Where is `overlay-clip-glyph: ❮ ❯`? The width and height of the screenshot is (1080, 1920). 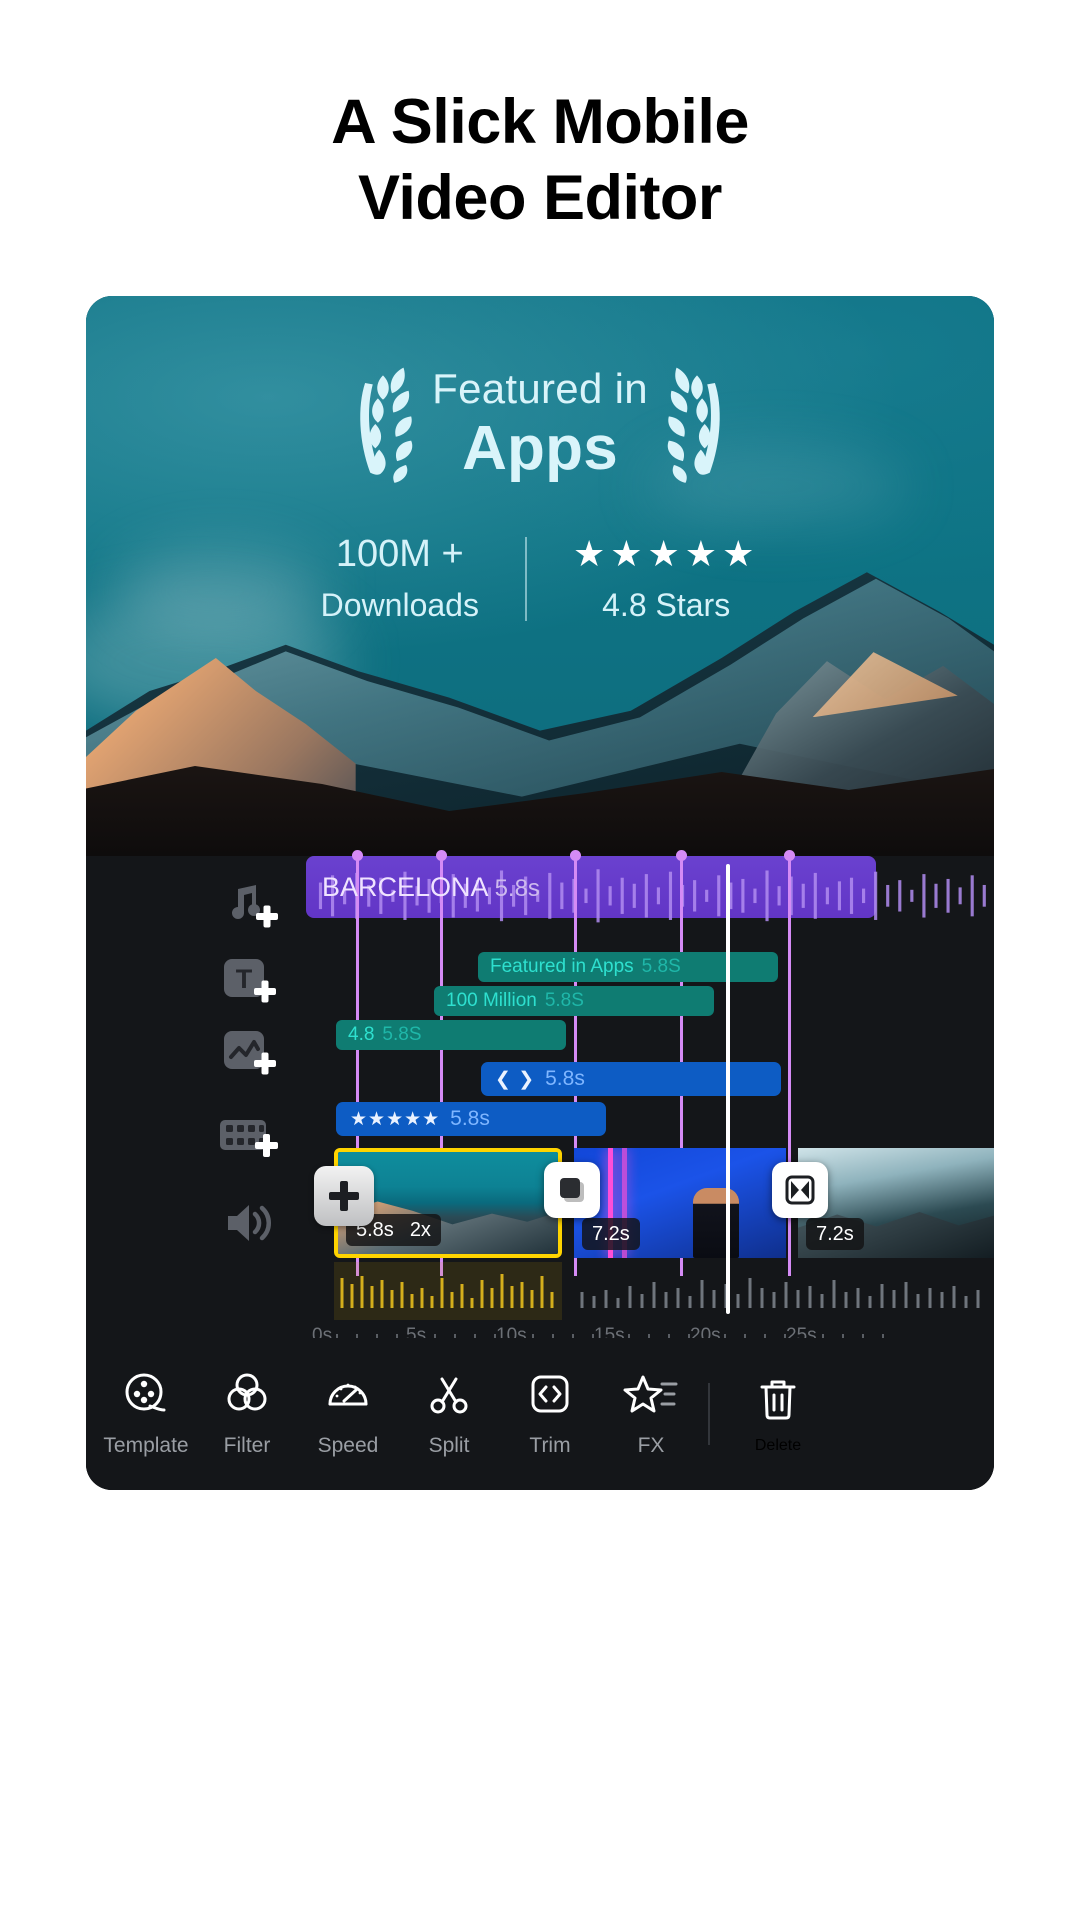 overlay-clip-glyph: ❮ ❯ is located at coordinates (515, 1079).